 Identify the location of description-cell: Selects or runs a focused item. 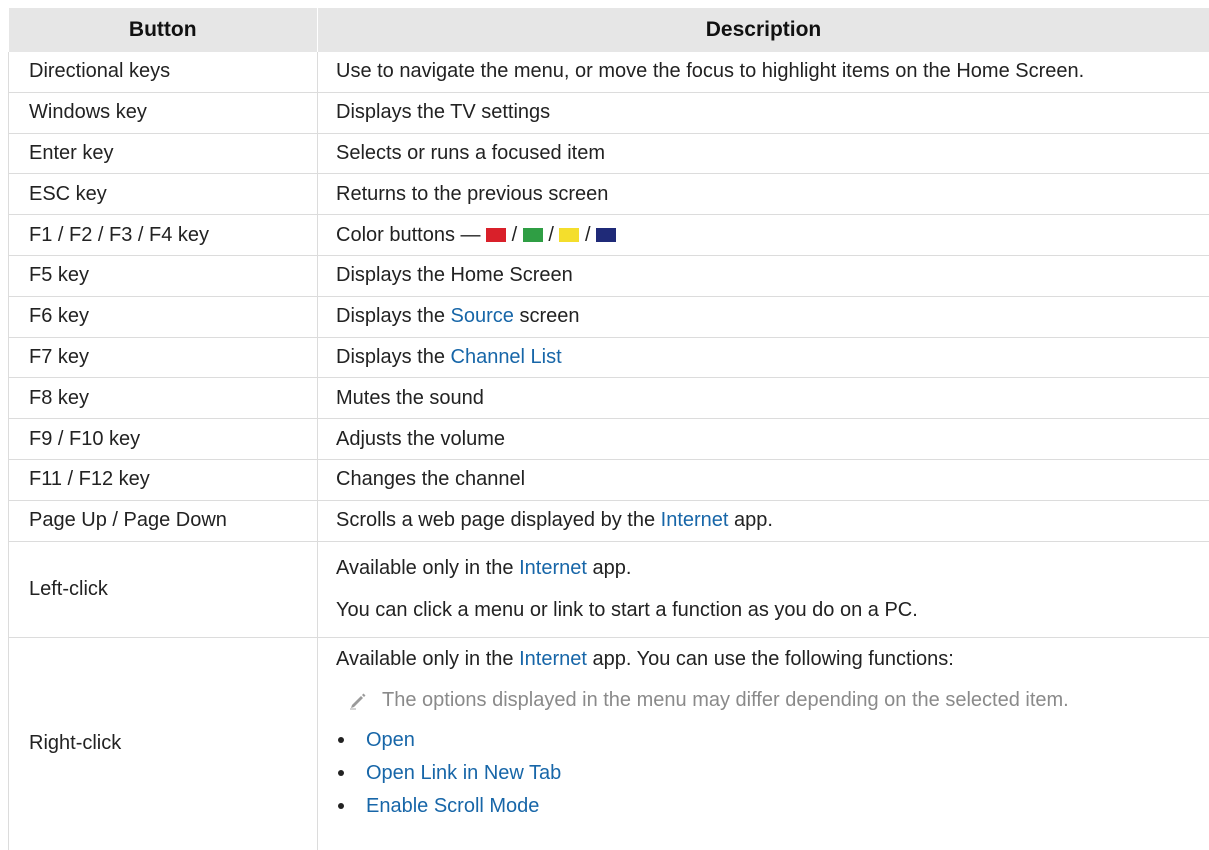
(763, 153).